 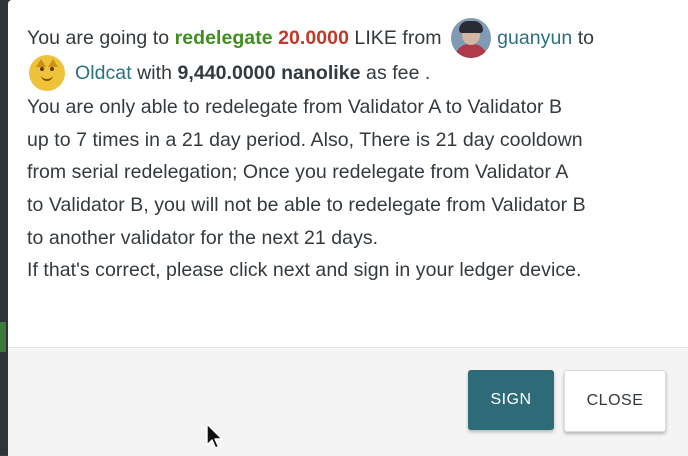 What do you see at coordinates (103, 73) in the screenshot?
I see `to-validator-link: Oldcat` at bounding box center [103, 73].